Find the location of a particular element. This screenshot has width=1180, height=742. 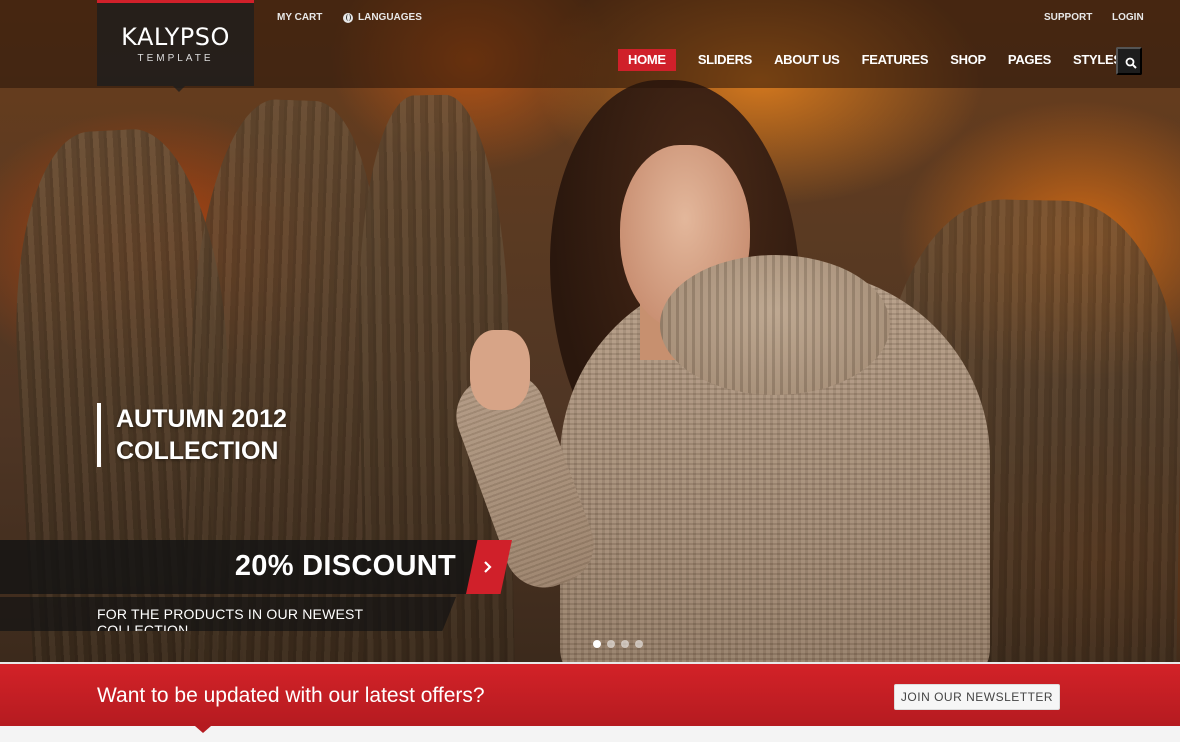

site-logo: KALYPSO TEMPLATE is located at coordinates (175, 43).